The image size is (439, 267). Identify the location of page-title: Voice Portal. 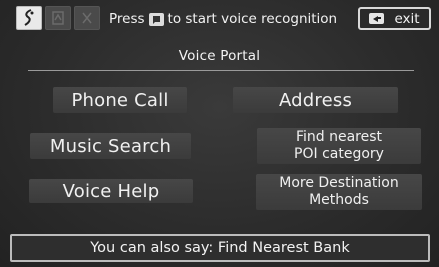
(219, 56).